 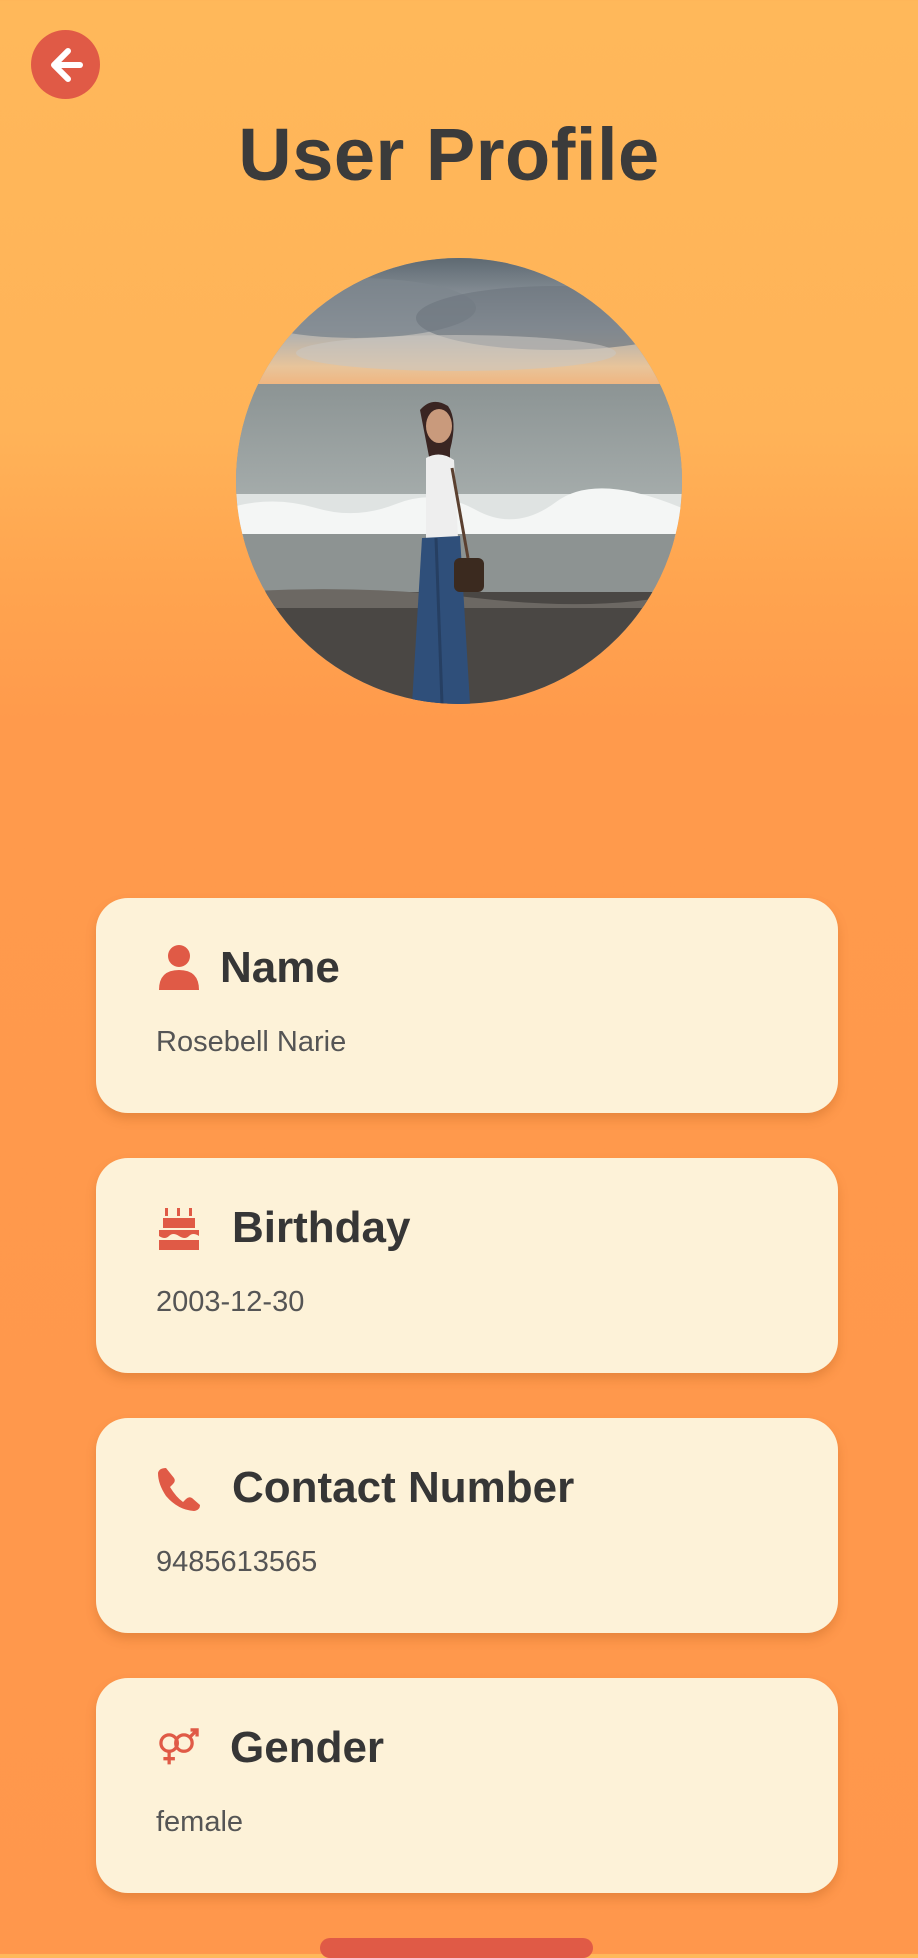 I want to click on arrow-left-icon, so click(x=66, y=64).